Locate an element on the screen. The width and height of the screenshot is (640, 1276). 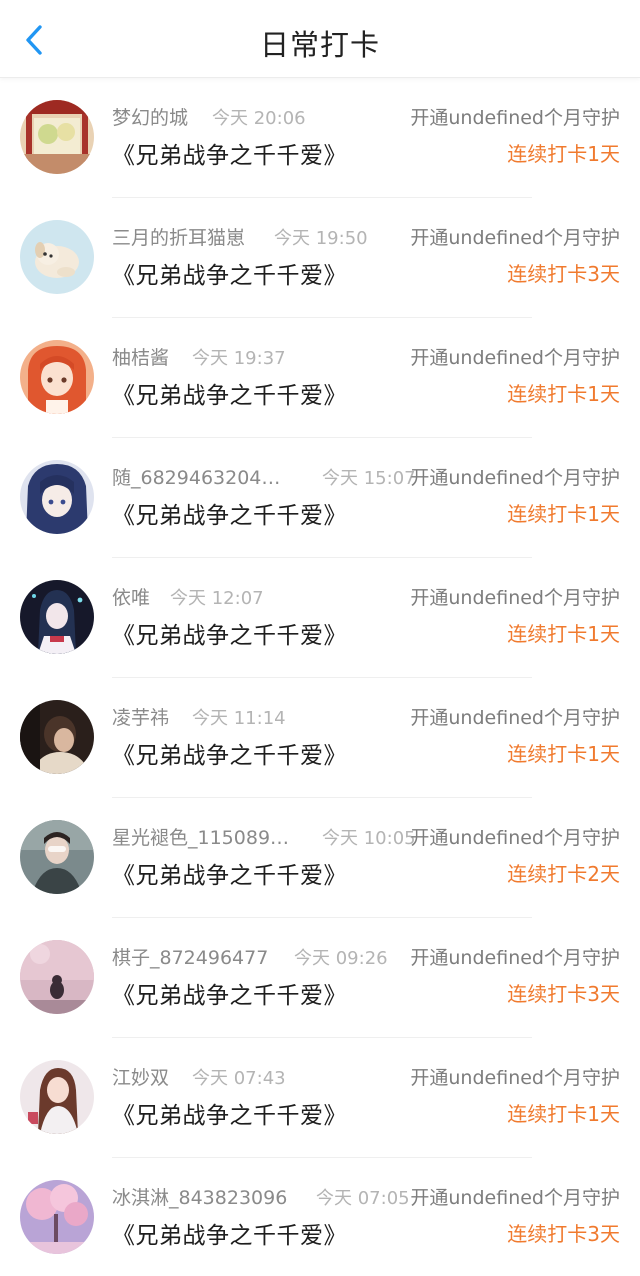
checkin-time: 今天 15:07 is located at coordinates (369, 478).